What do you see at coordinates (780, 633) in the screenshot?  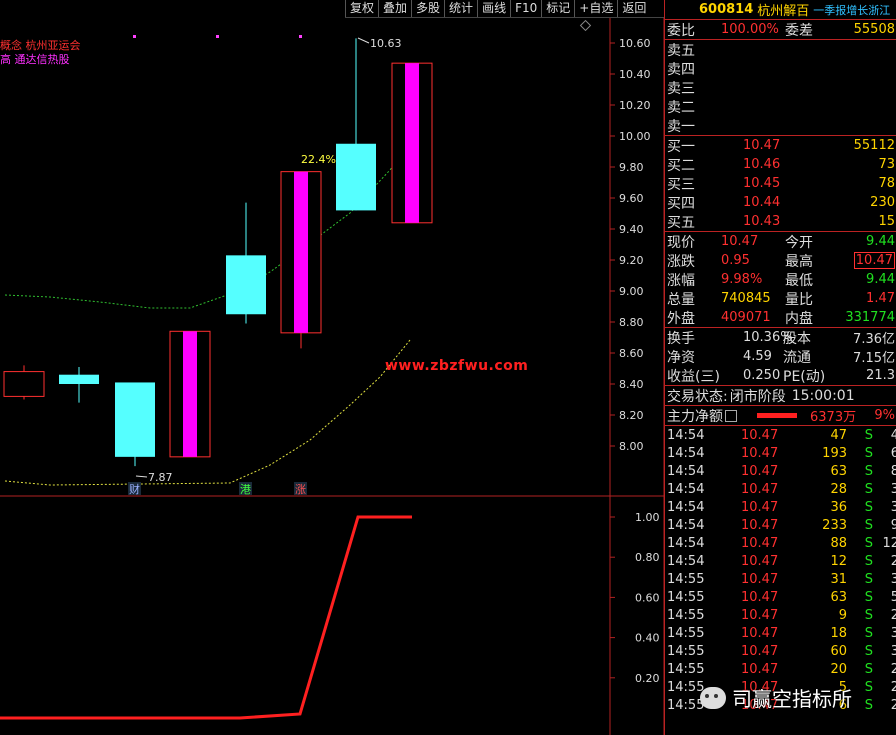 I see `tick-row: 14:55 10.47 18 S 3` at bounding box center [780, 633].